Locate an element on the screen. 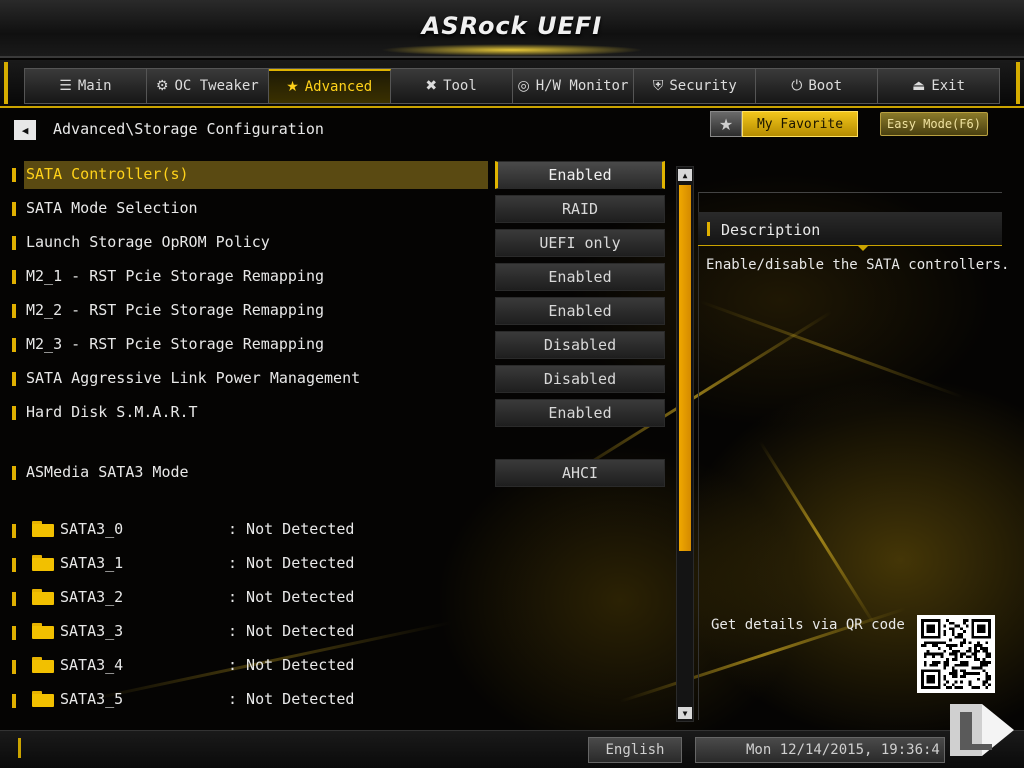 Image resolution: width=1024 pixels, height=768 pixels. drive-name: SATA3_3 is located at coordinates (92, 631).